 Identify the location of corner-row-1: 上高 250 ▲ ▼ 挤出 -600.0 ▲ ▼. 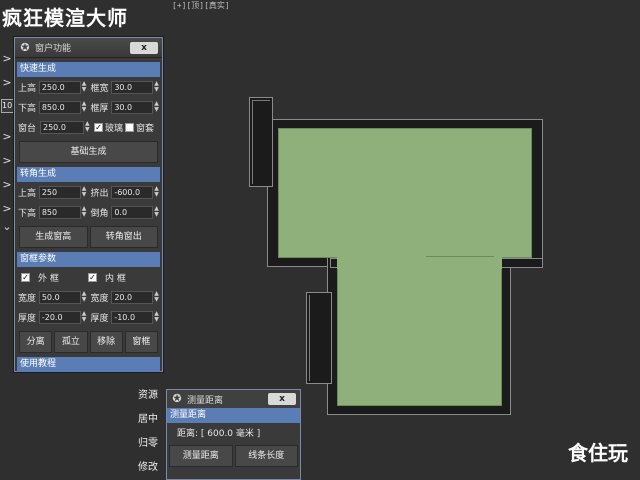
(88, 192).